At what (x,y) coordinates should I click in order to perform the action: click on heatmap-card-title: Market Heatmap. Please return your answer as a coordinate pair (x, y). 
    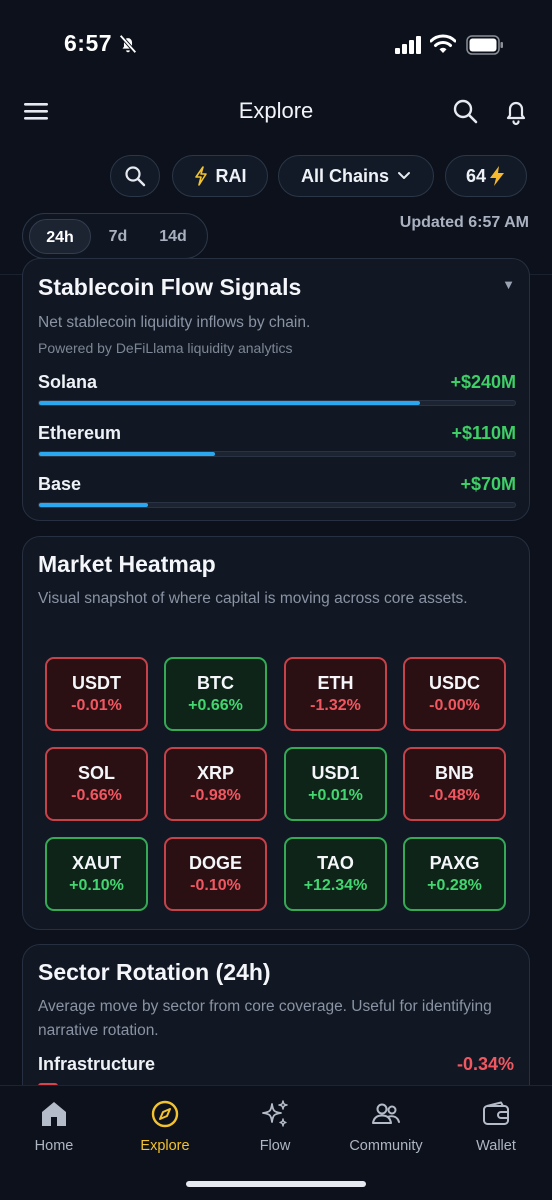
    Looking at the image, I should click on (127, 564).